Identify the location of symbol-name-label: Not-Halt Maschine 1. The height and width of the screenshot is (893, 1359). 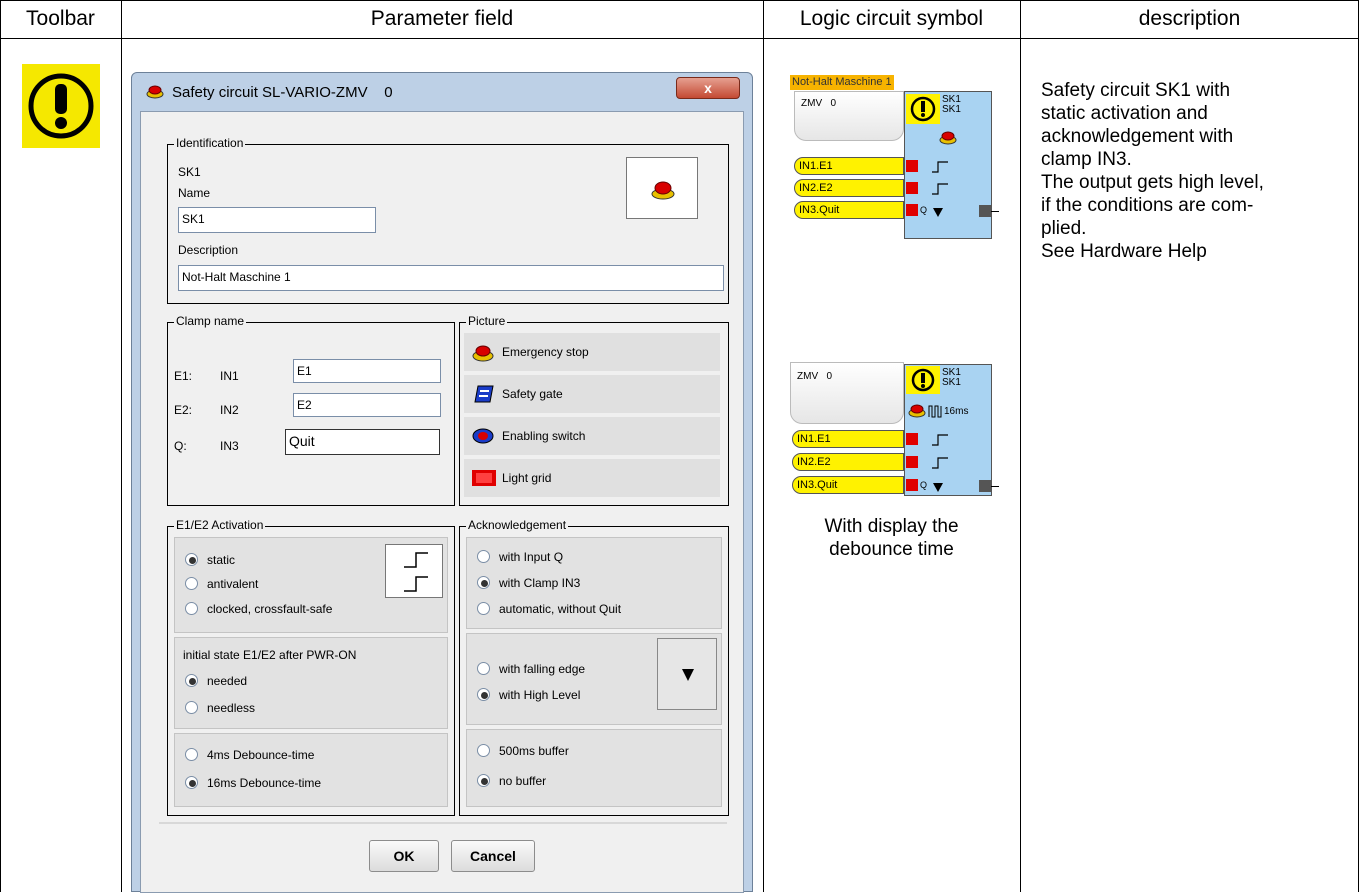
(842, 82).